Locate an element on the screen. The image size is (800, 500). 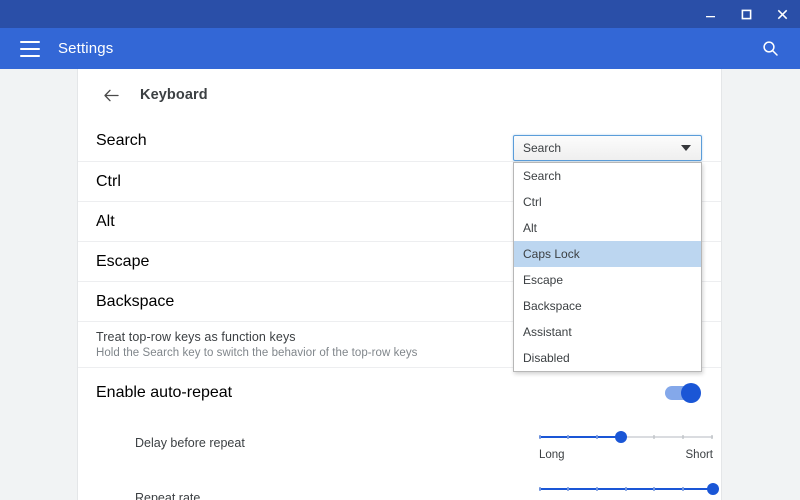
select-option: Assistant is located at coordinates (607, 332).